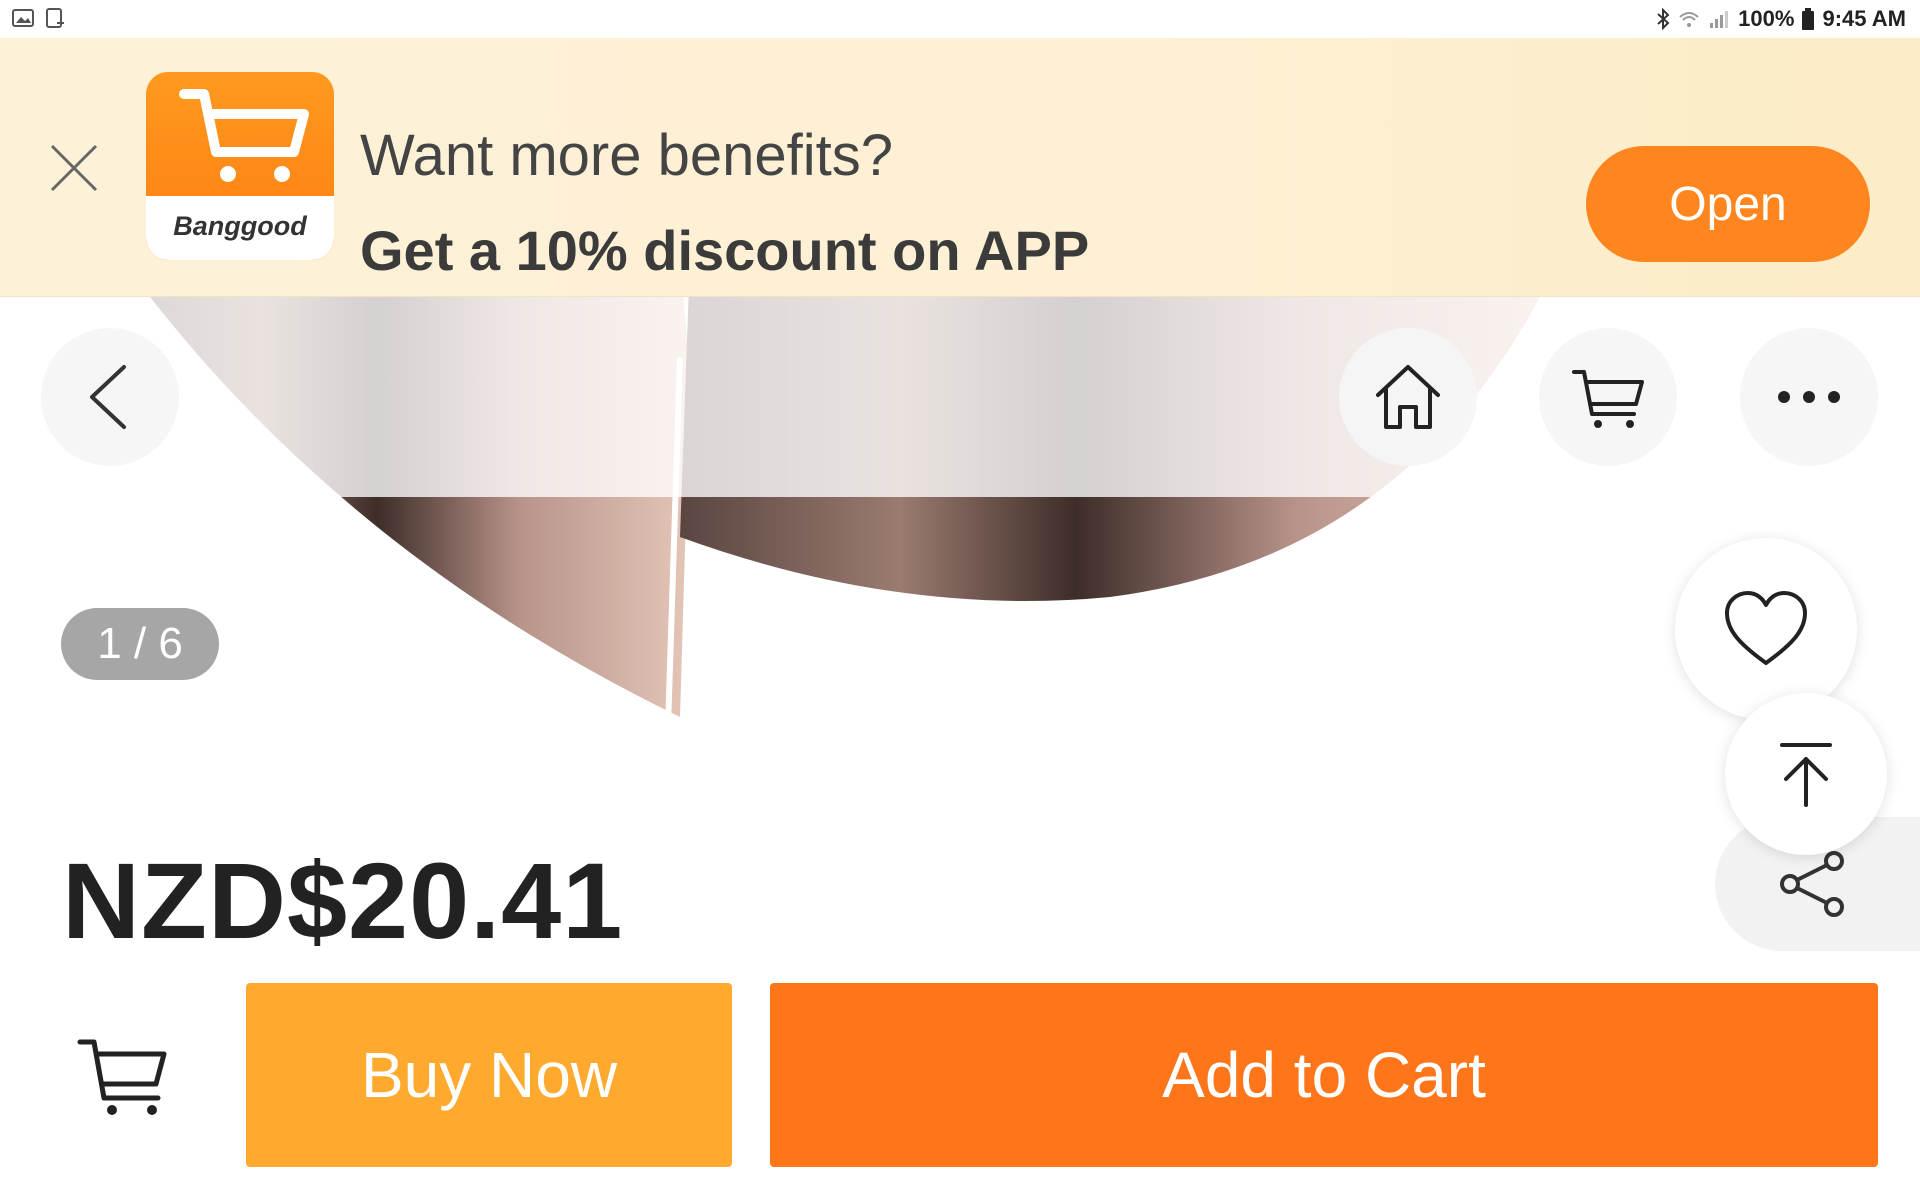 The image size is (1920, 1200). I want to click on more-dots-icon, so click(1809, 397).